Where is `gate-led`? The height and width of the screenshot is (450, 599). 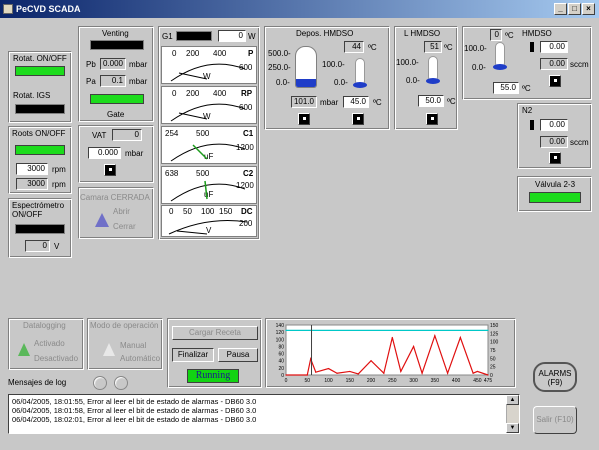
gate-led is located at coordinates (117, 99).